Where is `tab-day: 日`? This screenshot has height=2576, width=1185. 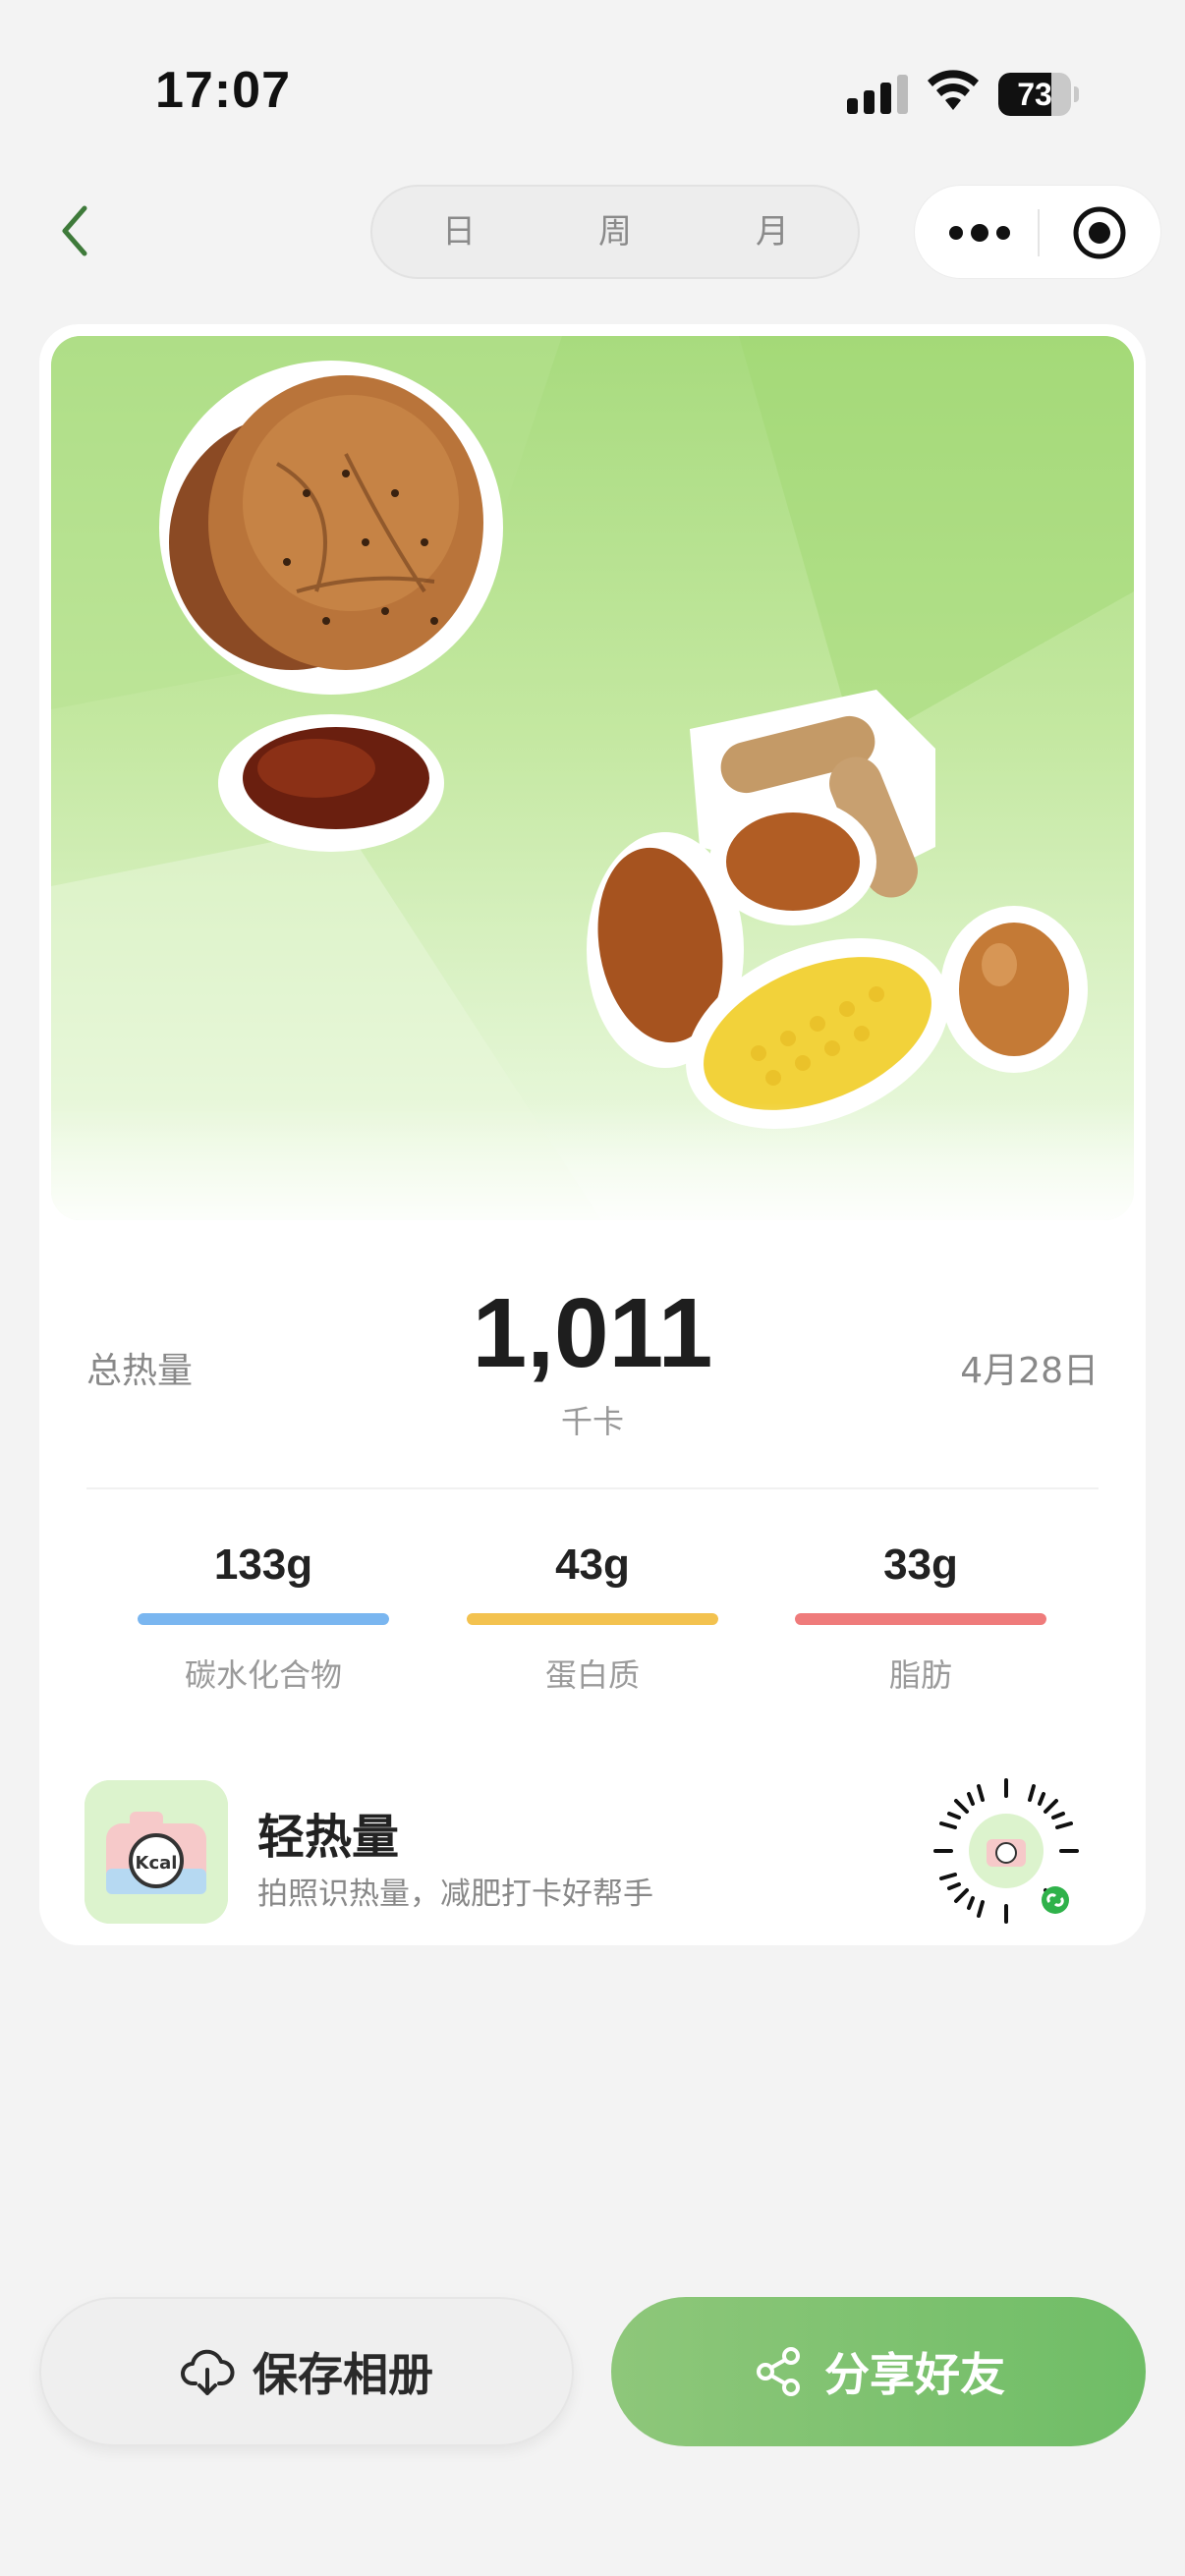
tab-day: 日 is located at coordinates (459, 232).